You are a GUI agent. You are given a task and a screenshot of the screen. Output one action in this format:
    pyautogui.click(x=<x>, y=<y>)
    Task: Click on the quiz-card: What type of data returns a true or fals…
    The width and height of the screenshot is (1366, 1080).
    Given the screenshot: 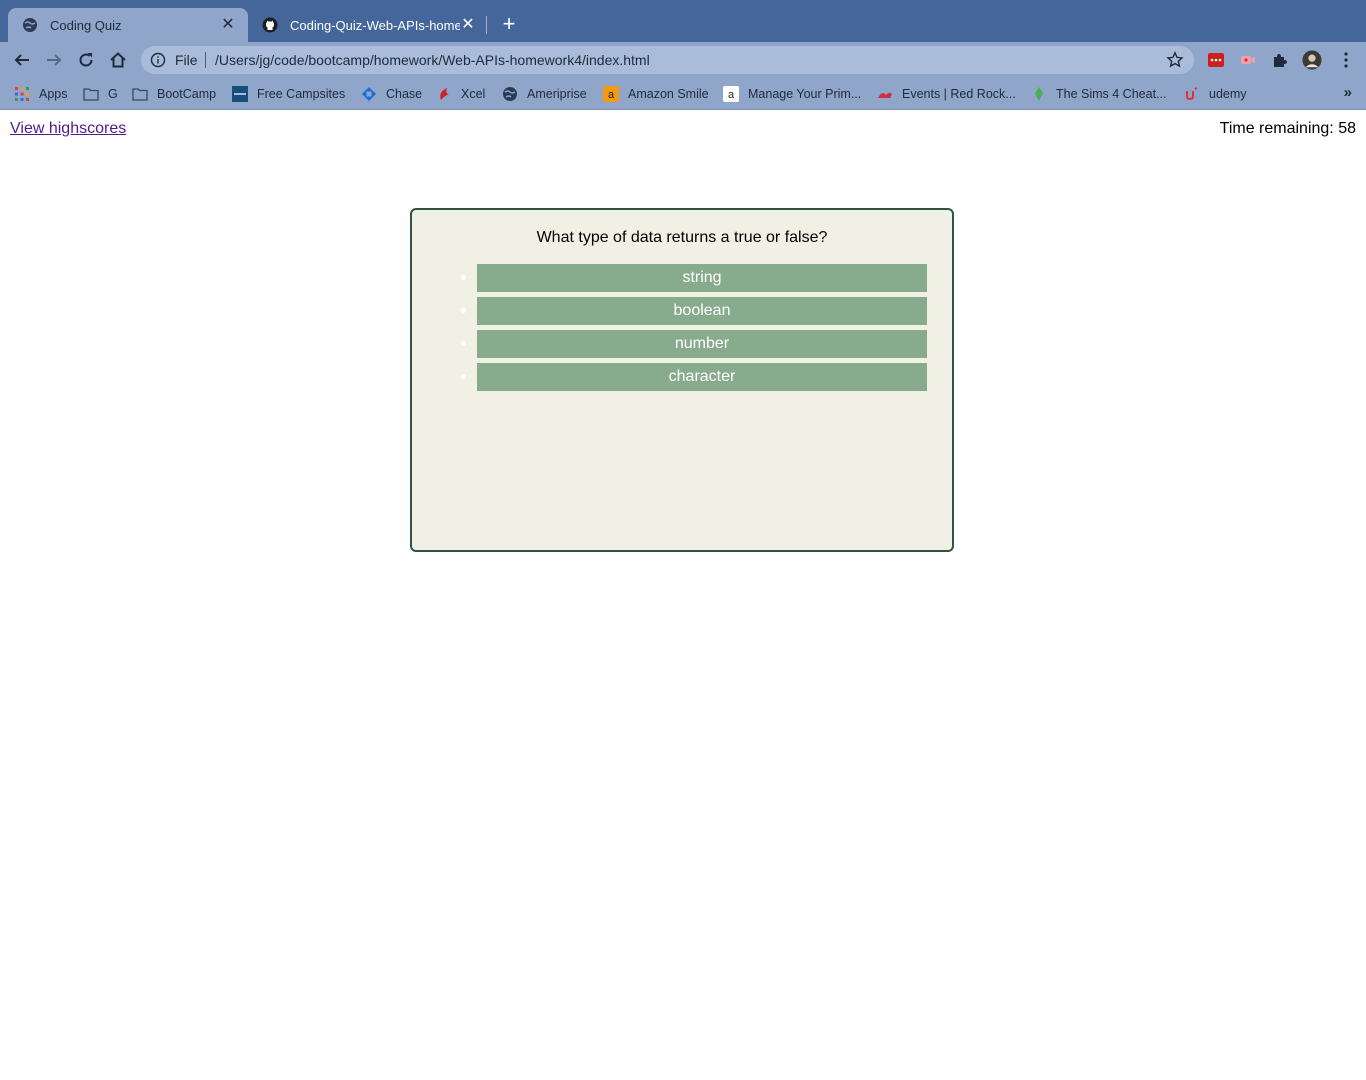 What is the action you would take?
    pyautogui.click(x=682, y=380)
    